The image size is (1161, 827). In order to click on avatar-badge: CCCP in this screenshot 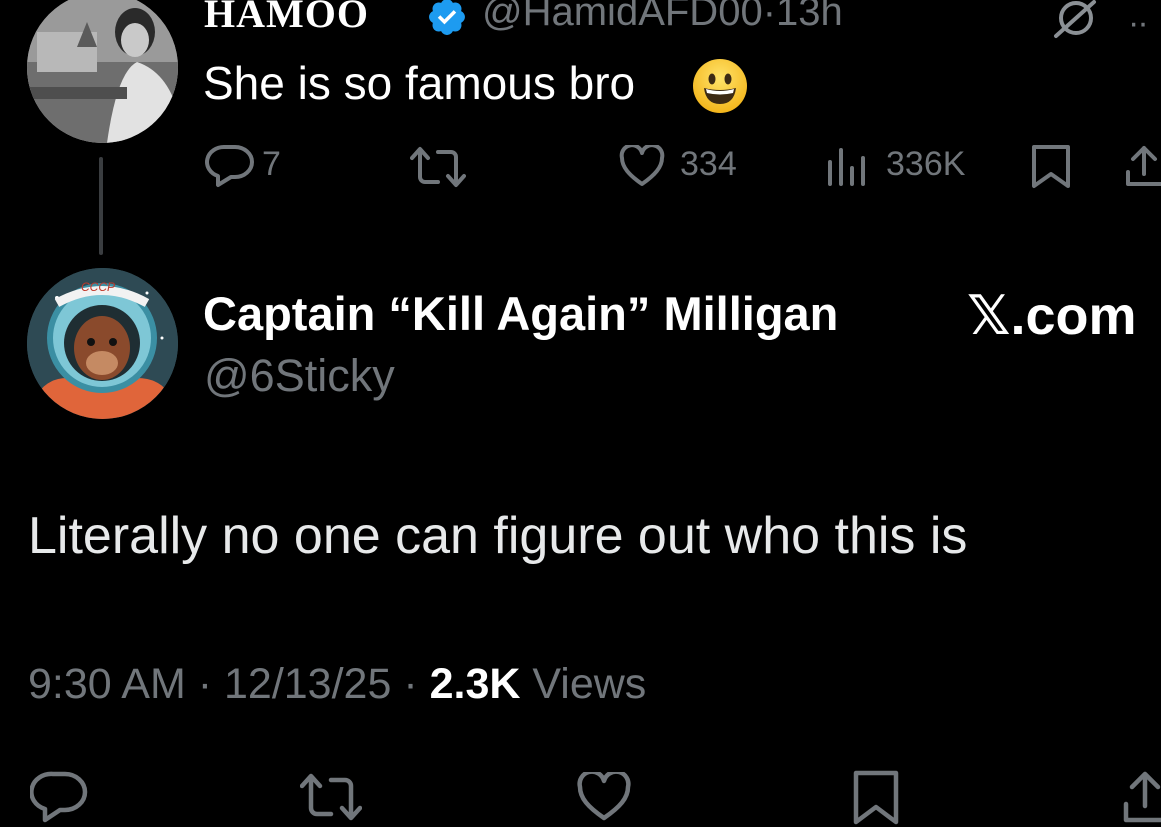, I will do `click(98, 287)`.